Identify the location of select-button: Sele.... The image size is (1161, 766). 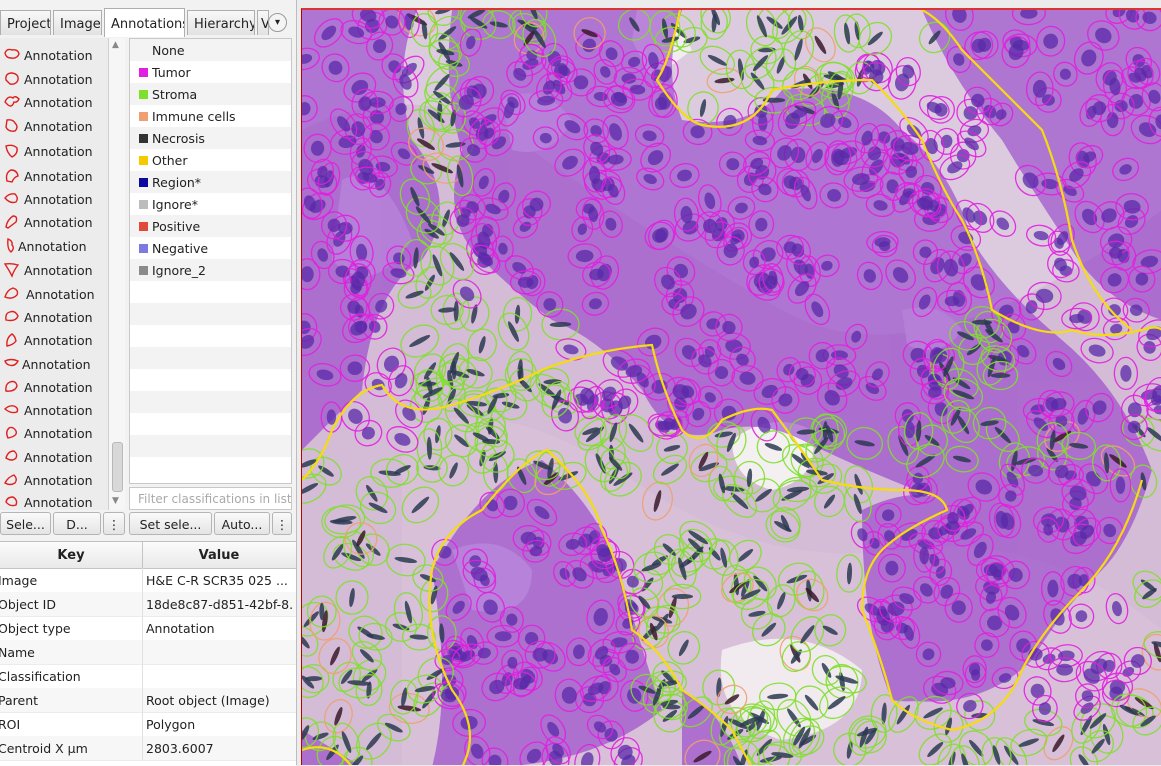
(25, 523).